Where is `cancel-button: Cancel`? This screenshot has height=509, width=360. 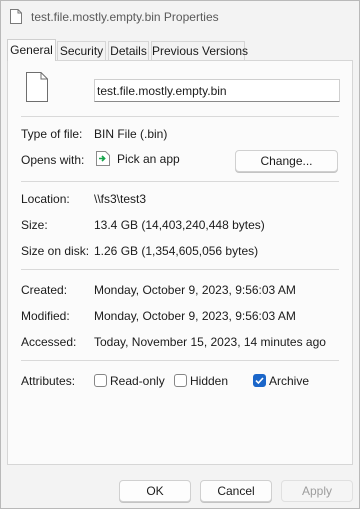 cancel-button: Cancel is located at coordinates (236, 491).